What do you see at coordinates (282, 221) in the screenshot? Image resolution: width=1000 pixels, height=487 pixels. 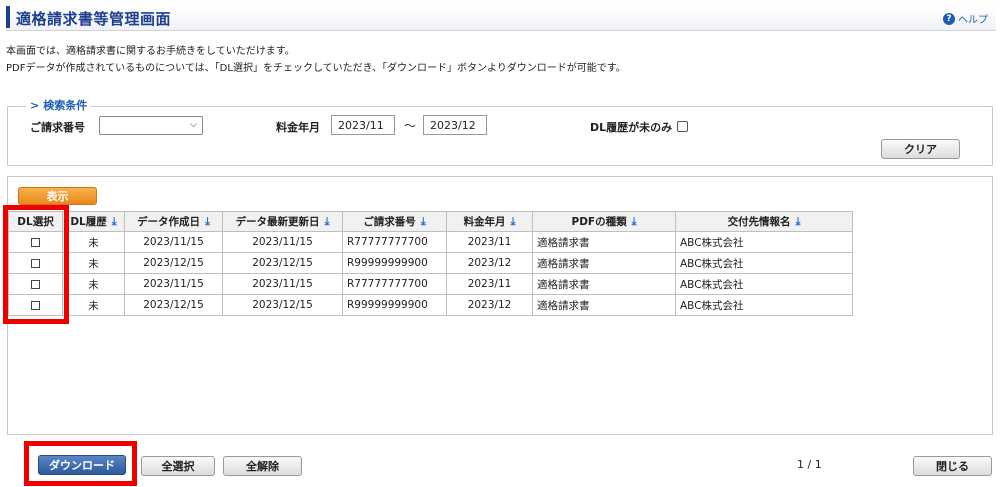 I see `column-header-updated-date: データ最新更新日 ⤓` at bounding box center [282, 221].